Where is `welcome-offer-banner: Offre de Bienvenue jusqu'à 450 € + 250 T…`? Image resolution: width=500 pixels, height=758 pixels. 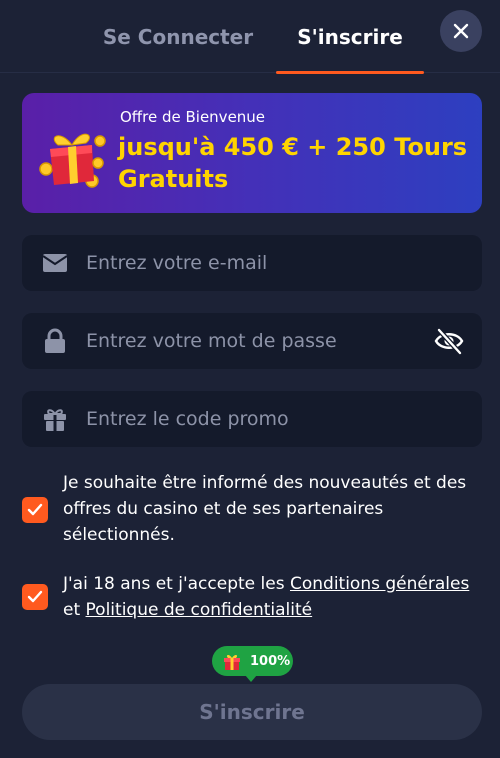
welcome-offer-banner: Offre de Bienvenue jusqu'à 450 € + 250 T… is located at coordinates (252, 153).